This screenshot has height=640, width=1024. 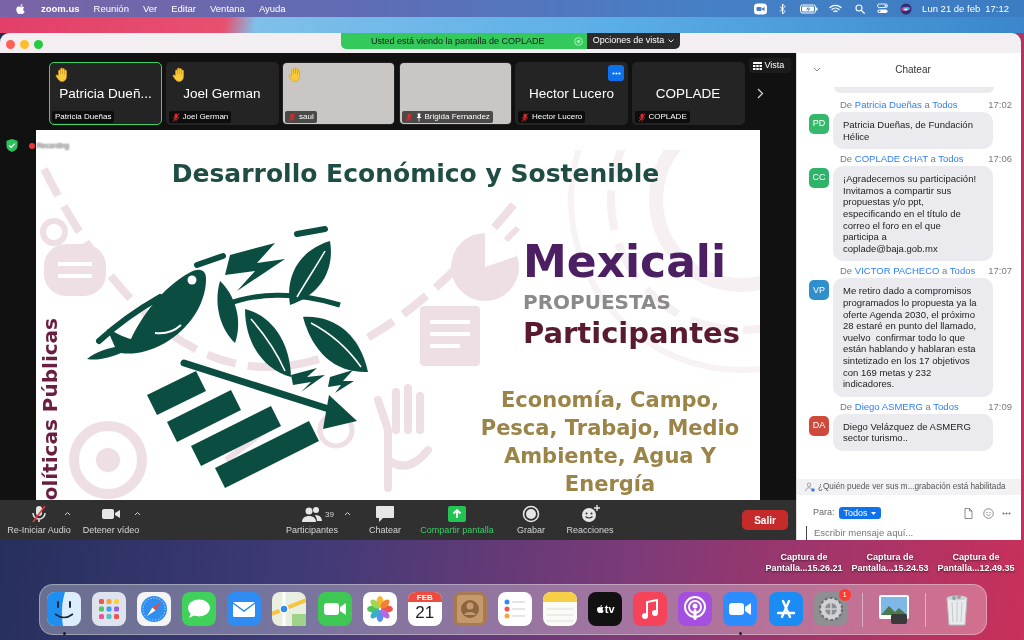 What do you see at coordinates (913, 337) in the screenshot?
I see `message-bubble: Me retiro dado a compromisos programados lo propuesta ya la oferte Agenda 2030, el próximo 28 estaré en punto del llamado, vuelvo confirmar todo lo que están hablando y hablaran esta sintetizado en los 17 objetivos con 169 metas y 232 indicadores.` at bounding box center [913, 337].